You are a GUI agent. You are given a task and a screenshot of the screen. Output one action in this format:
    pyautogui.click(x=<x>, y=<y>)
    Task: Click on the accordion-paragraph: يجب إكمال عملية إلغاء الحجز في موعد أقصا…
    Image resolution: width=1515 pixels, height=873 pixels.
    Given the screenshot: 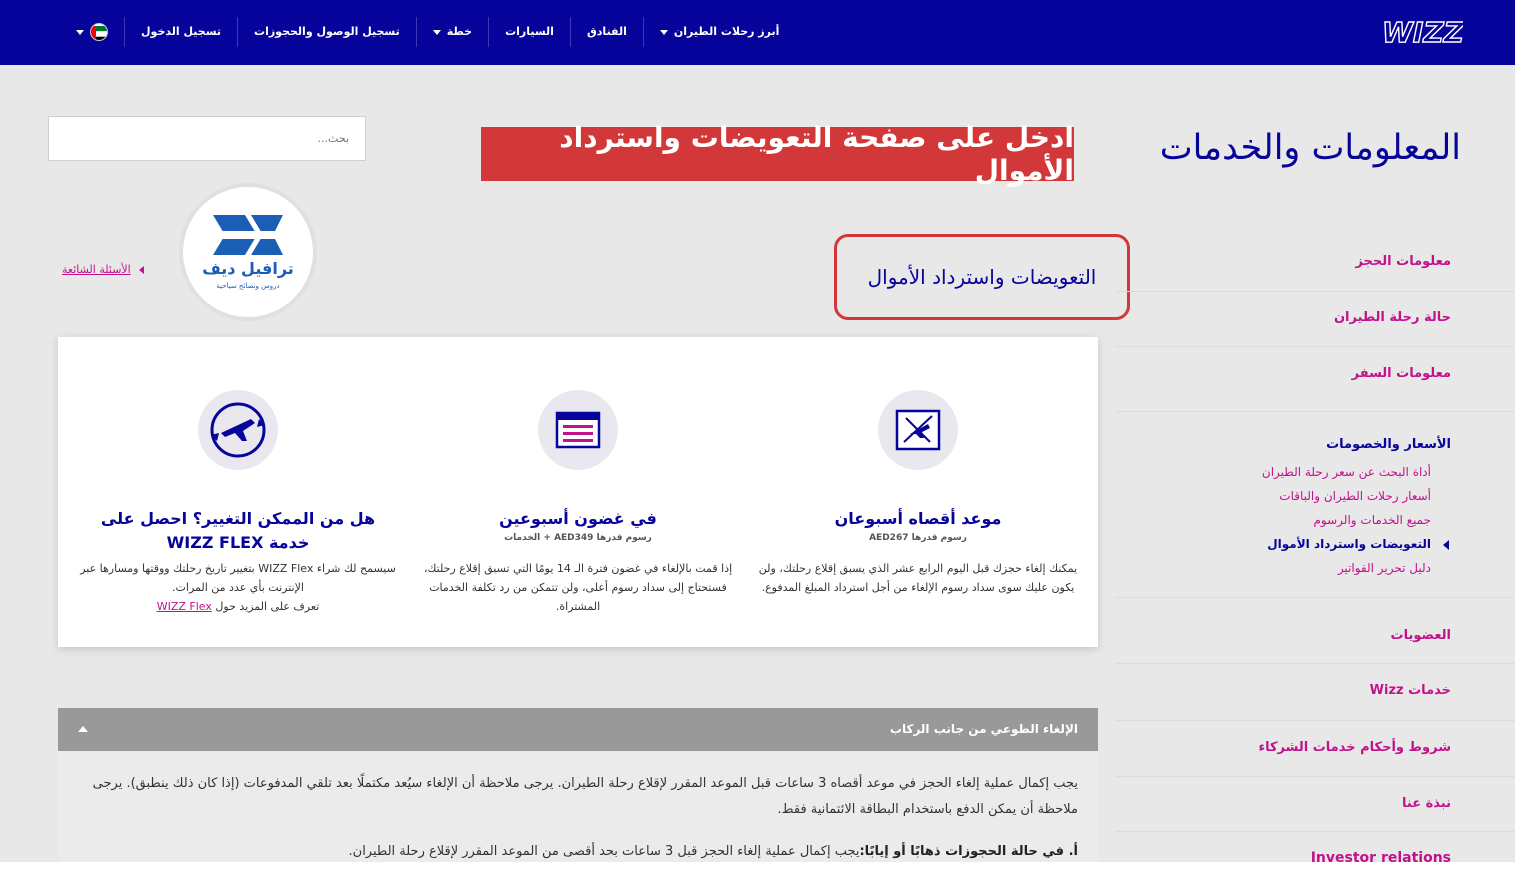 What is the action you would take?
    pyautogui.click(x=585, y=796)
    